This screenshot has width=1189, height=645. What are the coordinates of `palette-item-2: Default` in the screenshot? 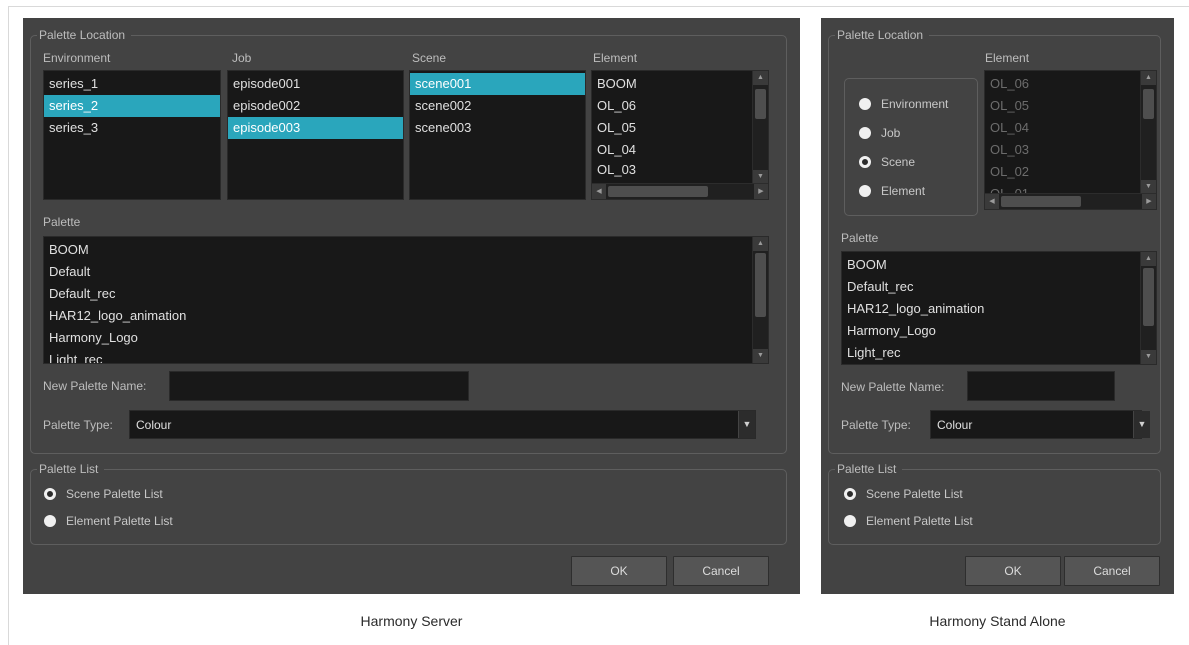 It's located at (398, 272).